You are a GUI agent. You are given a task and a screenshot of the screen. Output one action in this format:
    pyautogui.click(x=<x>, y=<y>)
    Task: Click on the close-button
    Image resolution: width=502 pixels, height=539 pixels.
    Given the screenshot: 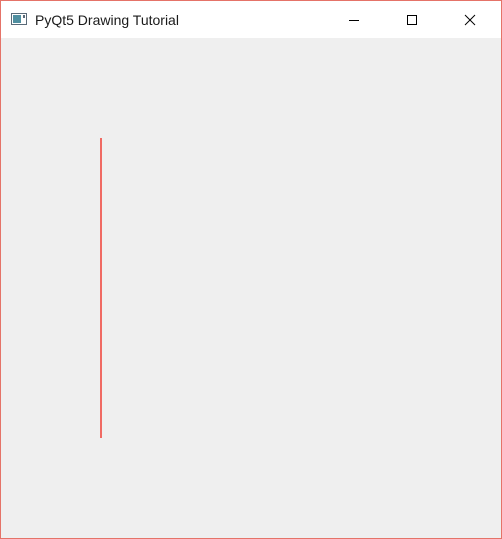 What is the action you would take?
    pyautogui.click(x=470, y=19)
    